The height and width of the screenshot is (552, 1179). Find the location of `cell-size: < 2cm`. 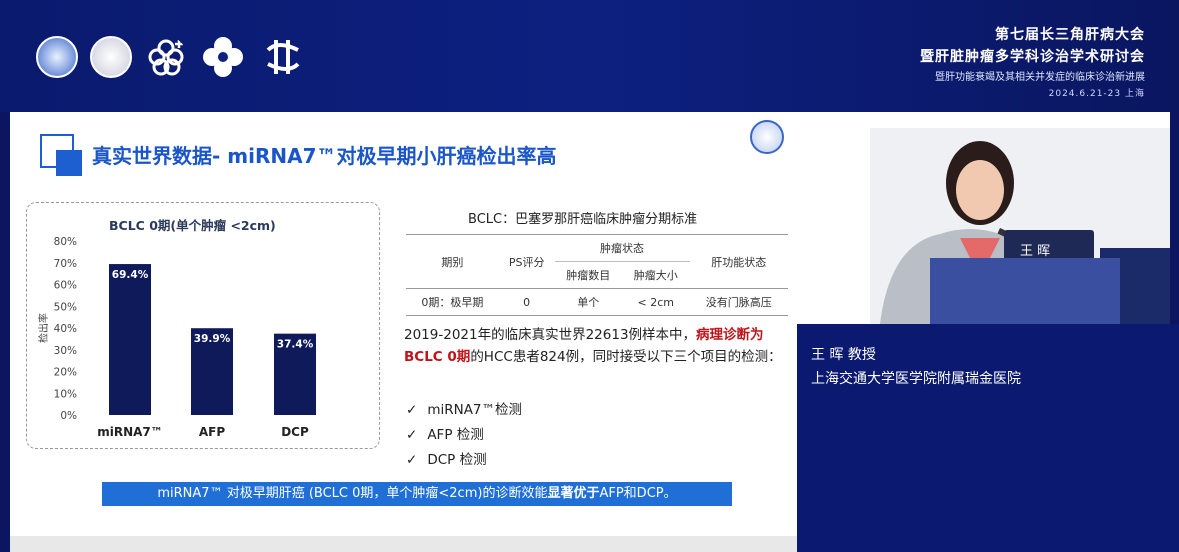

cell-size: < 2cm is located at coordinates (656, 302).